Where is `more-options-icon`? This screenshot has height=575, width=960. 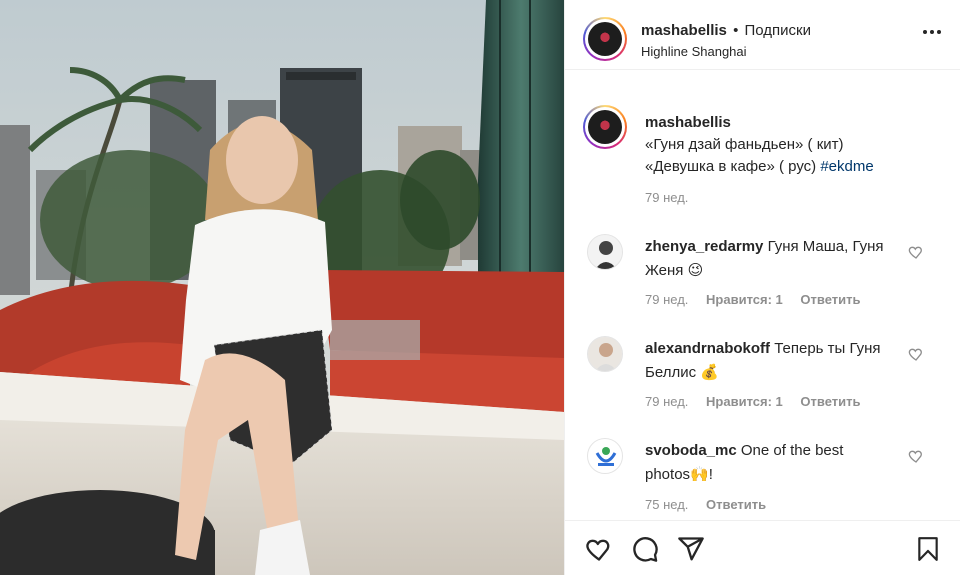 more-options-icon is located at coordinates (932, 32).